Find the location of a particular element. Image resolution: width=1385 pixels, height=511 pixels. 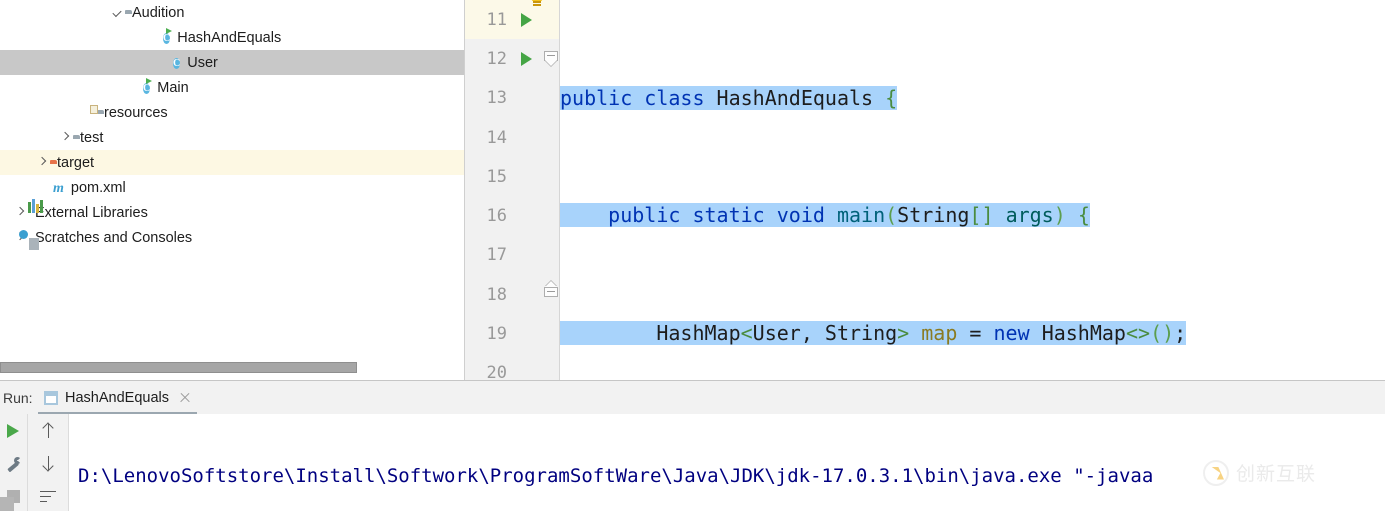

tree-item-main: C Main is located at coordinates (232, 87).